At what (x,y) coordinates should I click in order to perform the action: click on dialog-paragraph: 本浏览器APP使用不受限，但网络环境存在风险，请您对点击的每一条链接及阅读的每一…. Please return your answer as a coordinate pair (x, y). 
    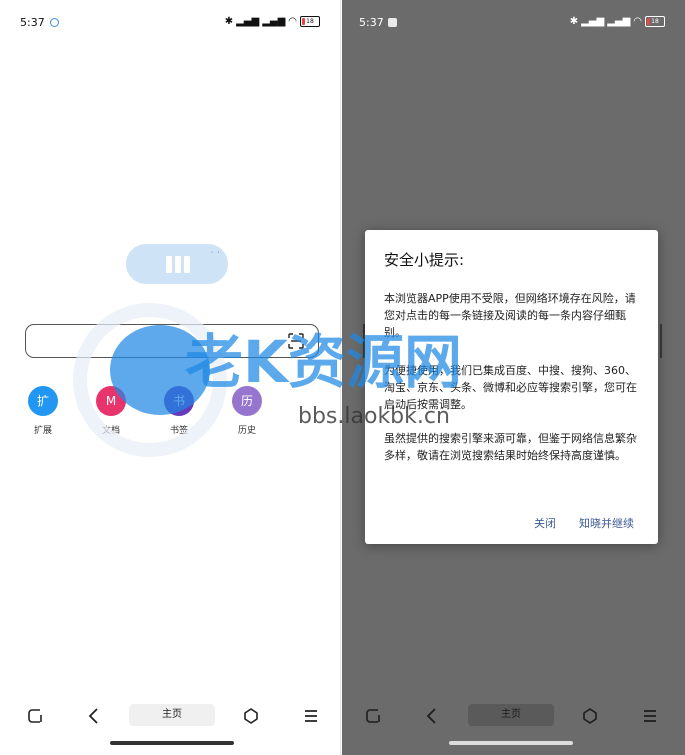
    Looking at the image, I should click on (510, 315).